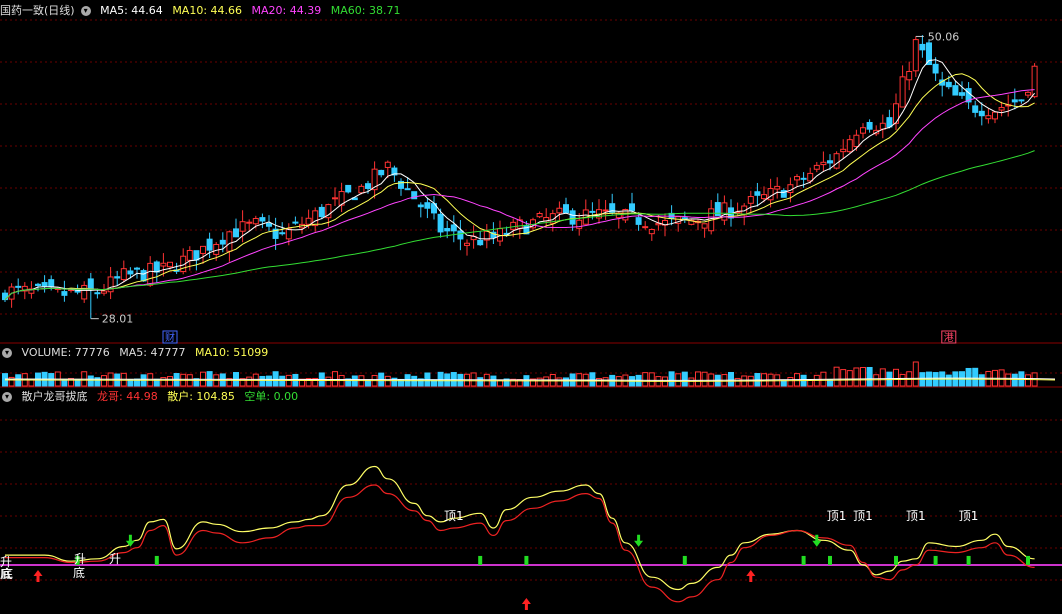 Image resolution: width=1062 pixels, height=614 pixels. I want to click on volume-bars, so click(529, 374).